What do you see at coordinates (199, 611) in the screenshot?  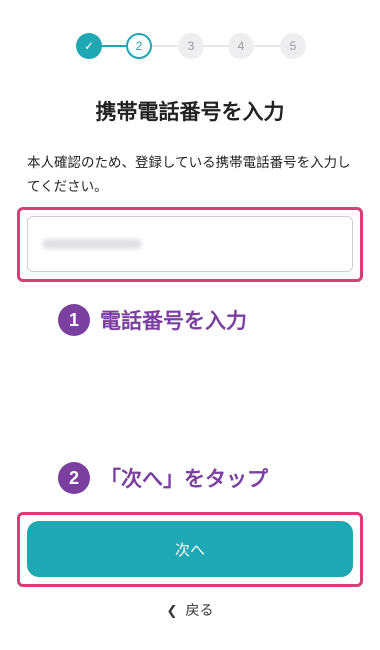 I see `back-link-label: 戻る` at bounding box center [199, 611].